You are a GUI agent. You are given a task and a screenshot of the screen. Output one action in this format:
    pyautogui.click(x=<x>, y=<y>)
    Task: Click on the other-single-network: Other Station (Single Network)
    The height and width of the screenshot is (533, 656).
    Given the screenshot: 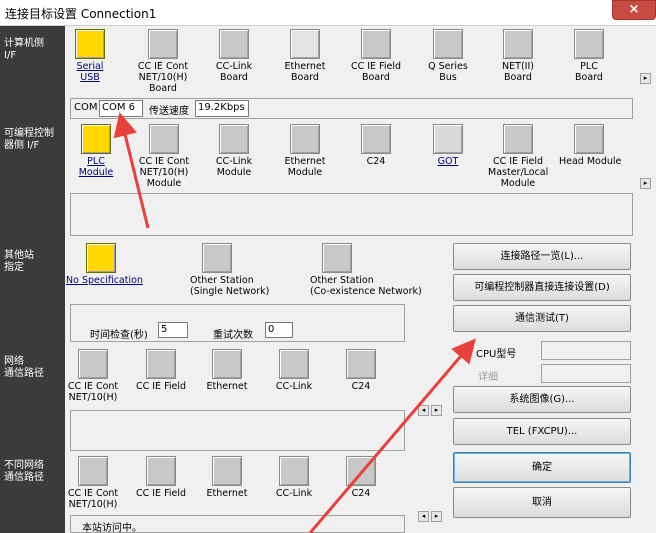 What is the action you would take?
    pyautogui.click(x=230, y=270)
    